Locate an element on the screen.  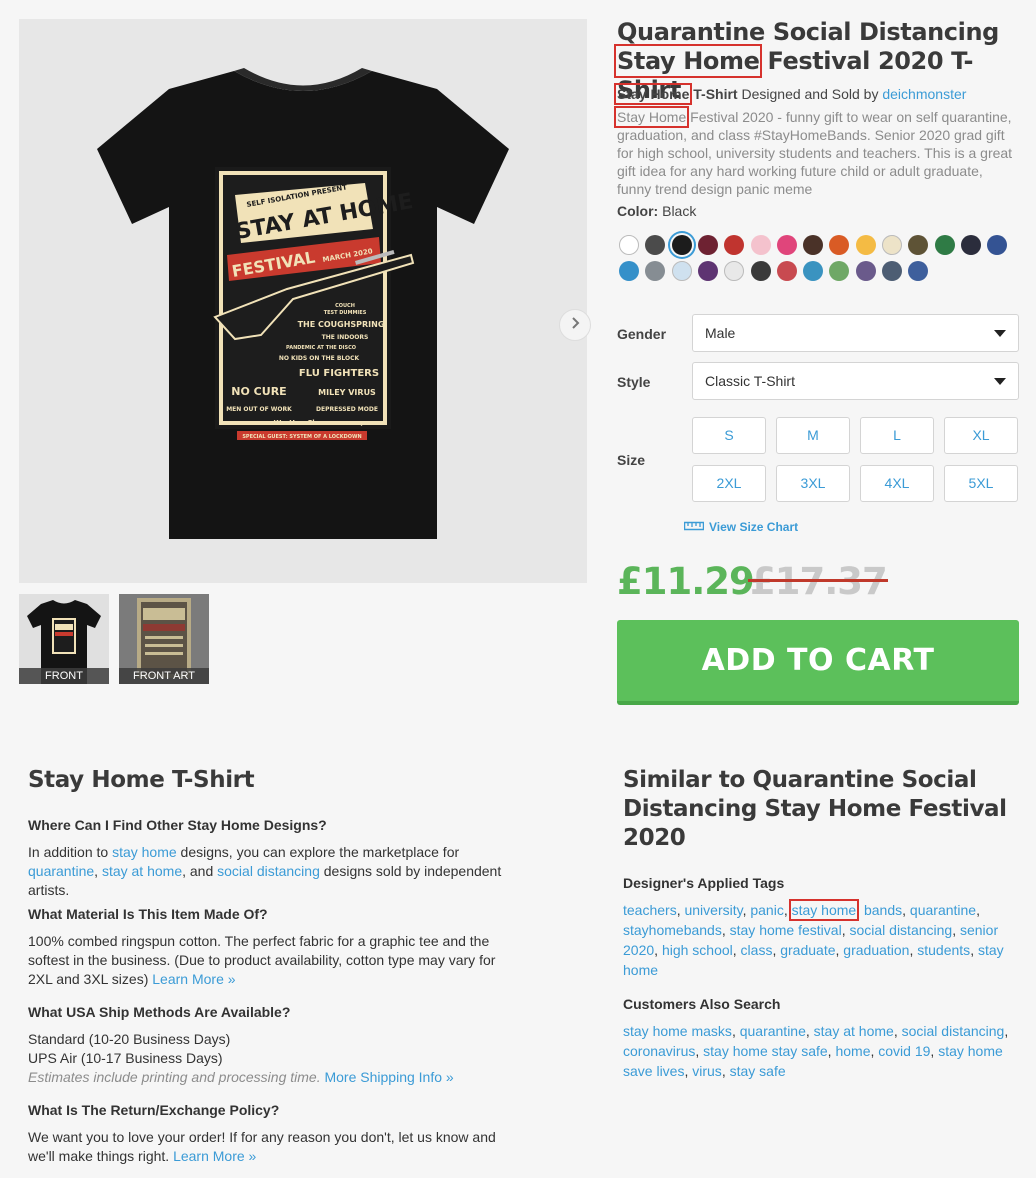
tag-link: stay home stay safe is located at coordinates (765, 1051).